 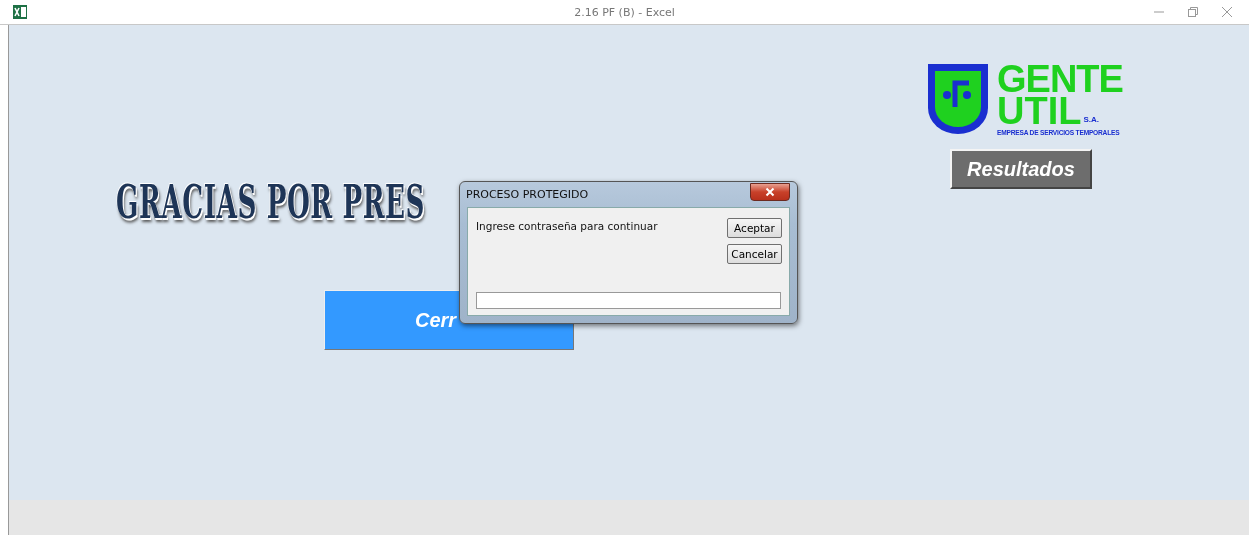 I want to click on results-button: Resultados, so click(x=1021, y=169).